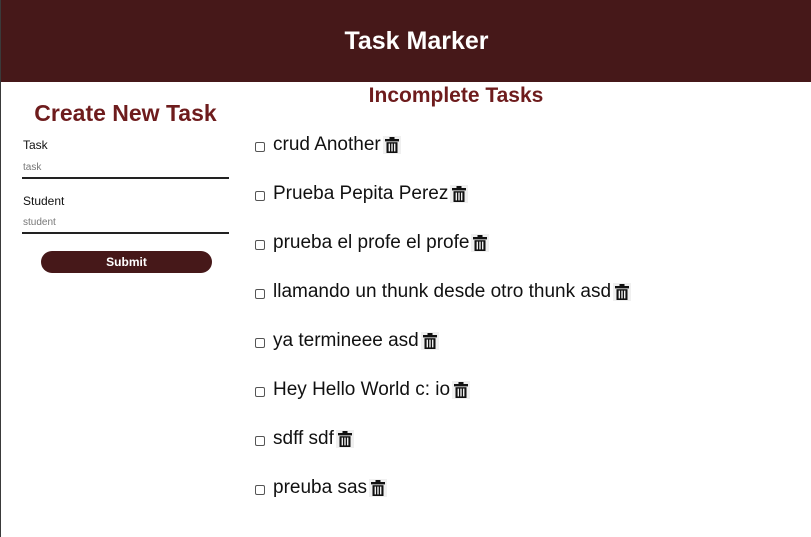 This screenshot has width=811, height=537. What do you see at coordinates (346, 340) in the screenshot?
I see `task-text: ya termineee asd` at bounding box center [346, 340].